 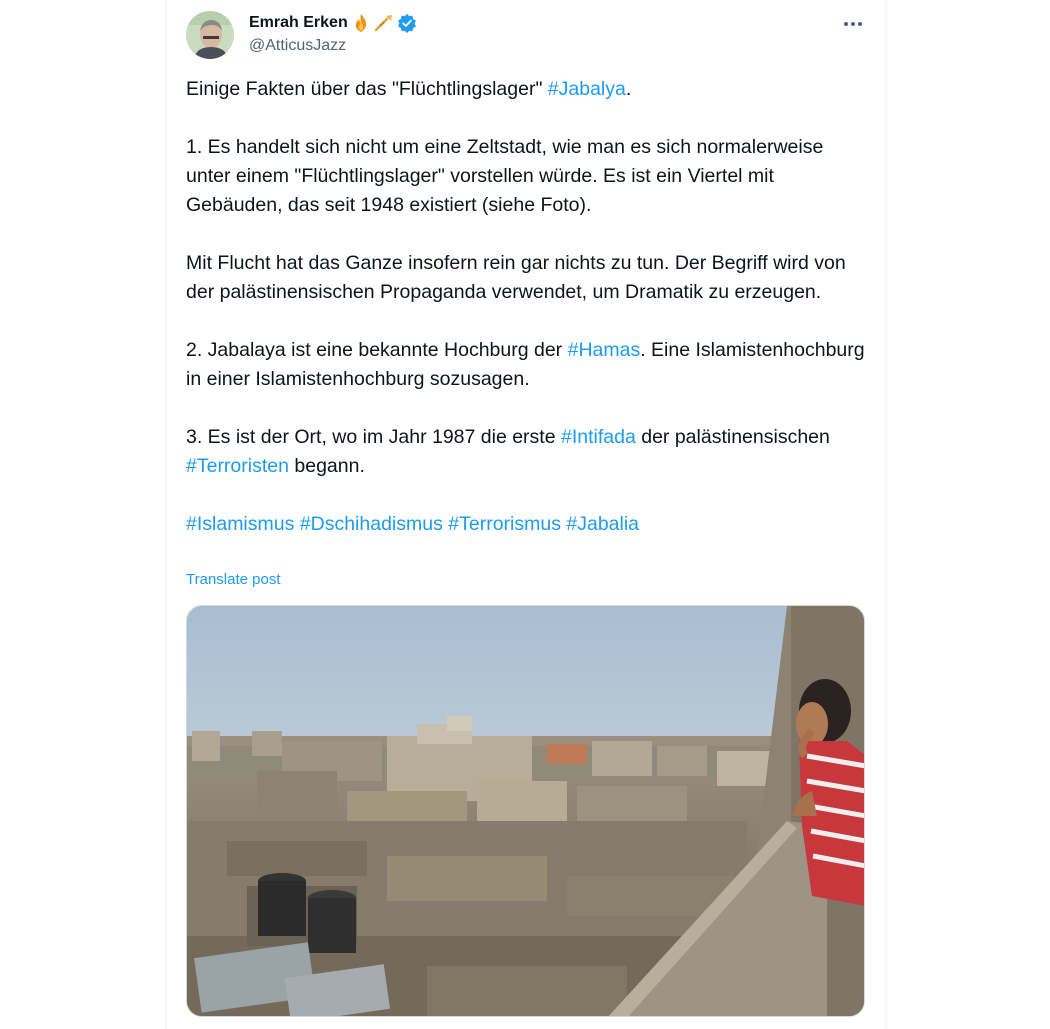 I want to click on hashtag-terrorismus: #Terrorismus, so click(x=504, y=524).